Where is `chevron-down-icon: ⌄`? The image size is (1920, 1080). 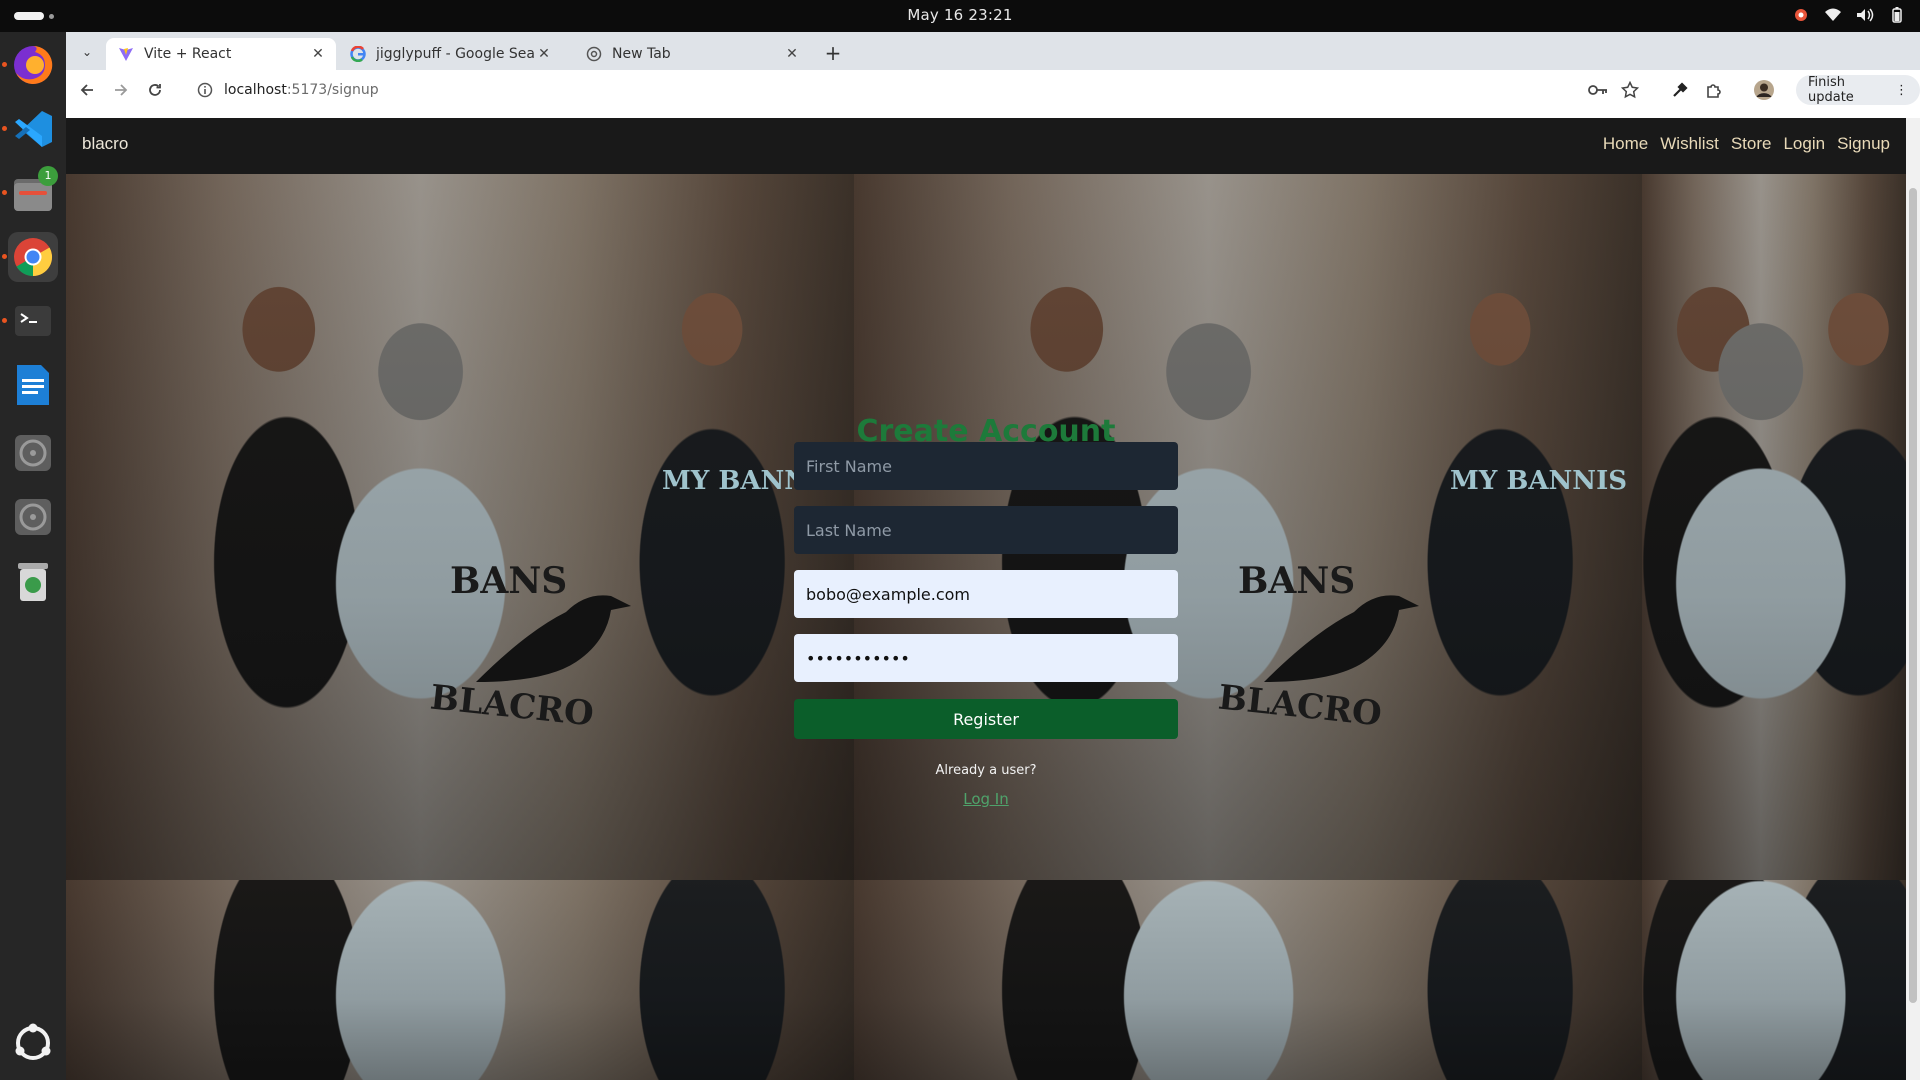 chevron-down-icon: ⌄ is located at coordinates (87, 52).